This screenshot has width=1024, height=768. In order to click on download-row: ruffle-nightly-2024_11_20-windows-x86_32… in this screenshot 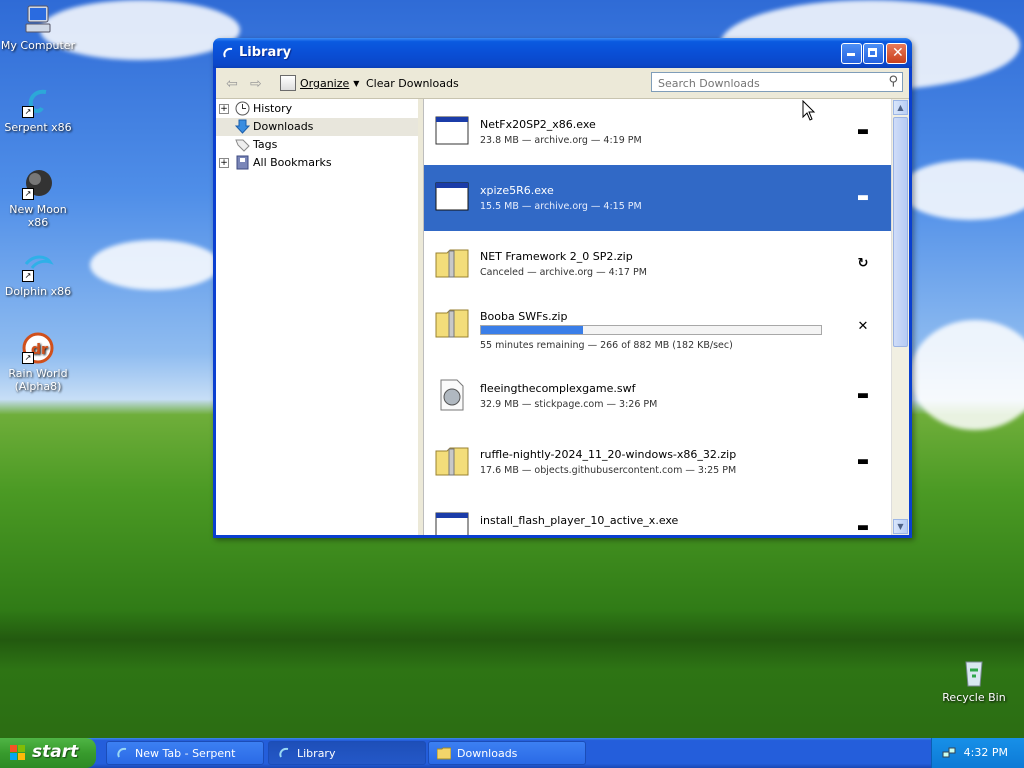, I will do `click(657, 462)`.